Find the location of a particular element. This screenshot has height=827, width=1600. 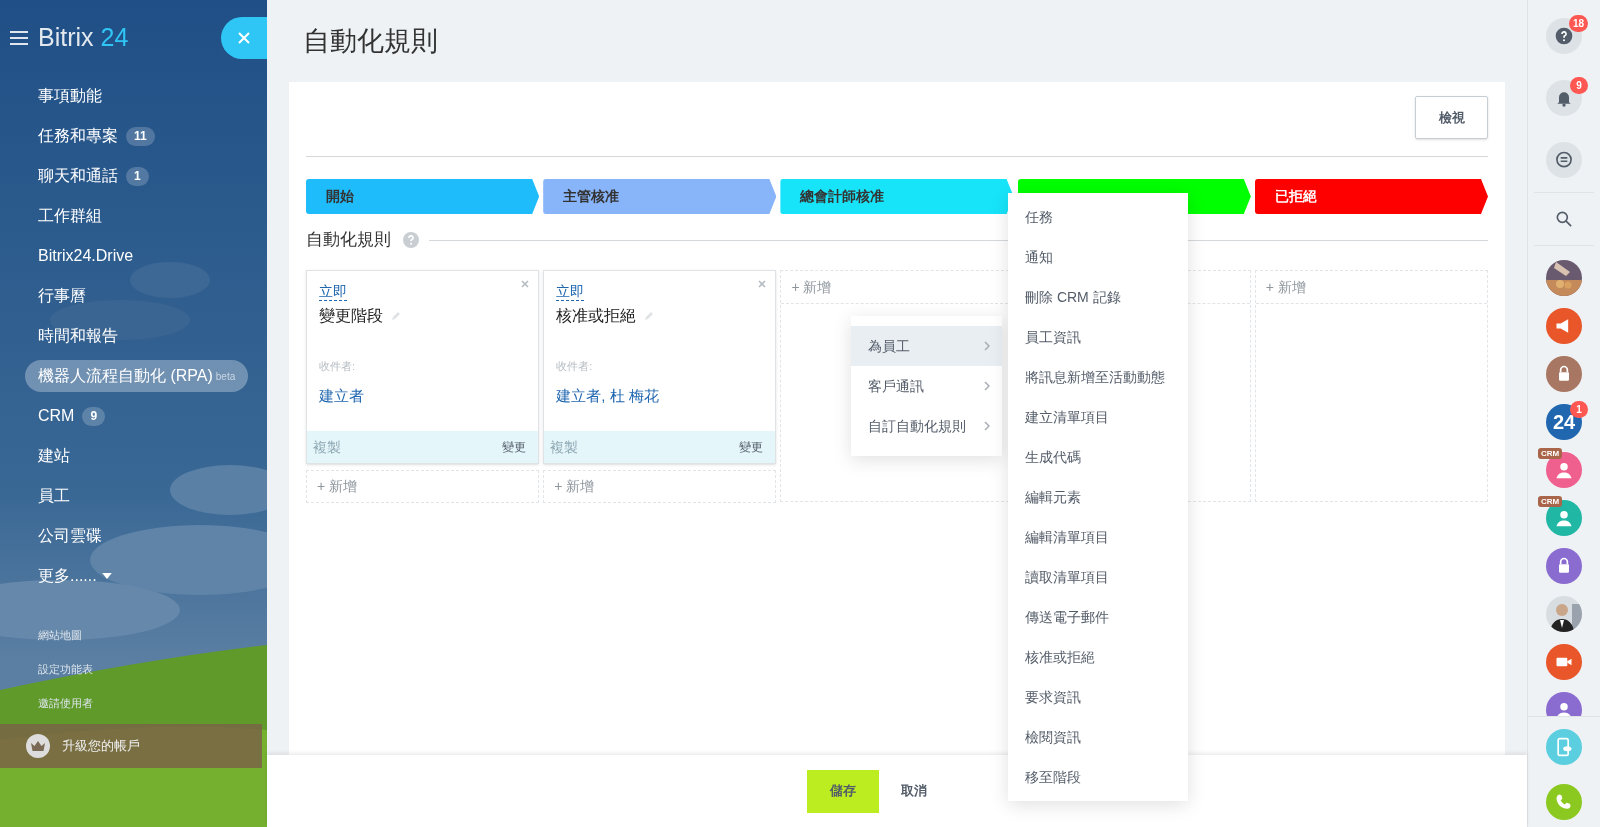

question-icon is located at coordinates (1564, 36).